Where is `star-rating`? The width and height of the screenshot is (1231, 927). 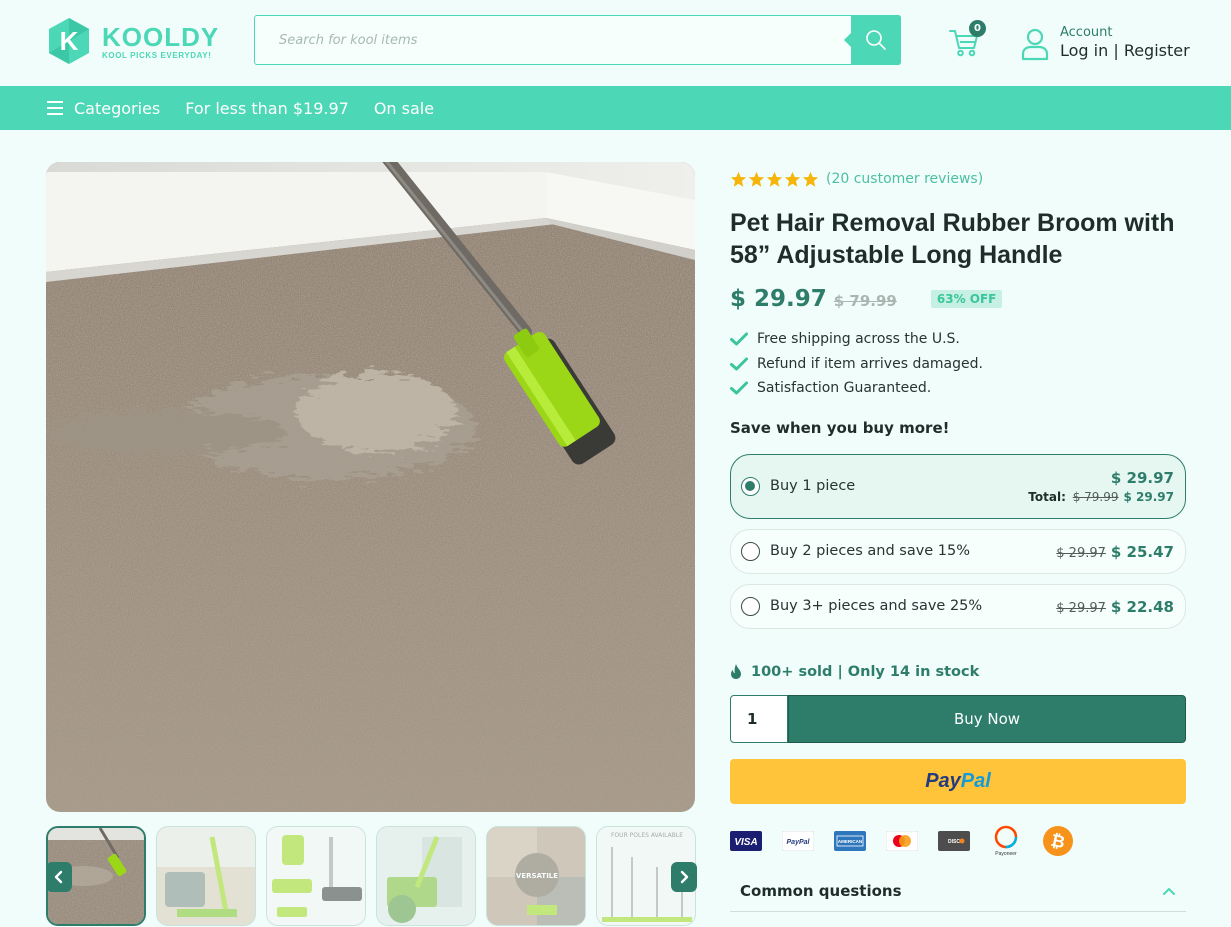 star-rating is located at coordinates (775, 179).